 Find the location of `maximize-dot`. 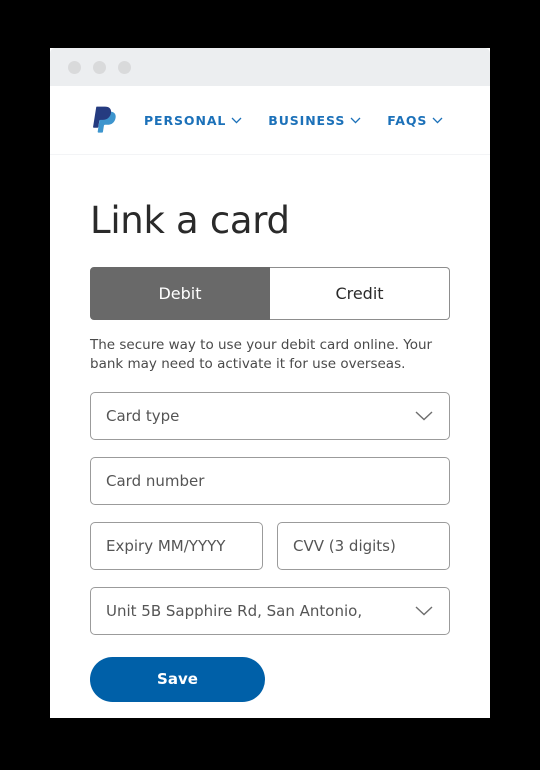

maximize-dot is located at coordinates (124, 67).